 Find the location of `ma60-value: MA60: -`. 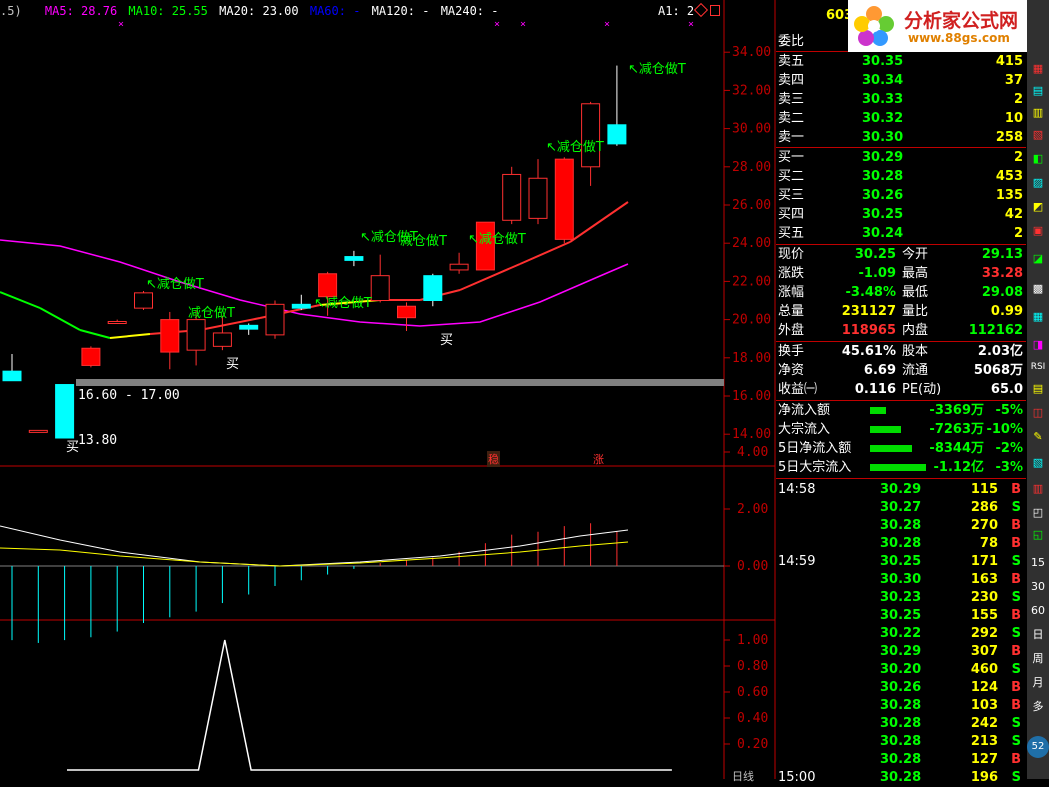

ma60-value: MA60: - is located at coordinates (335, 11).